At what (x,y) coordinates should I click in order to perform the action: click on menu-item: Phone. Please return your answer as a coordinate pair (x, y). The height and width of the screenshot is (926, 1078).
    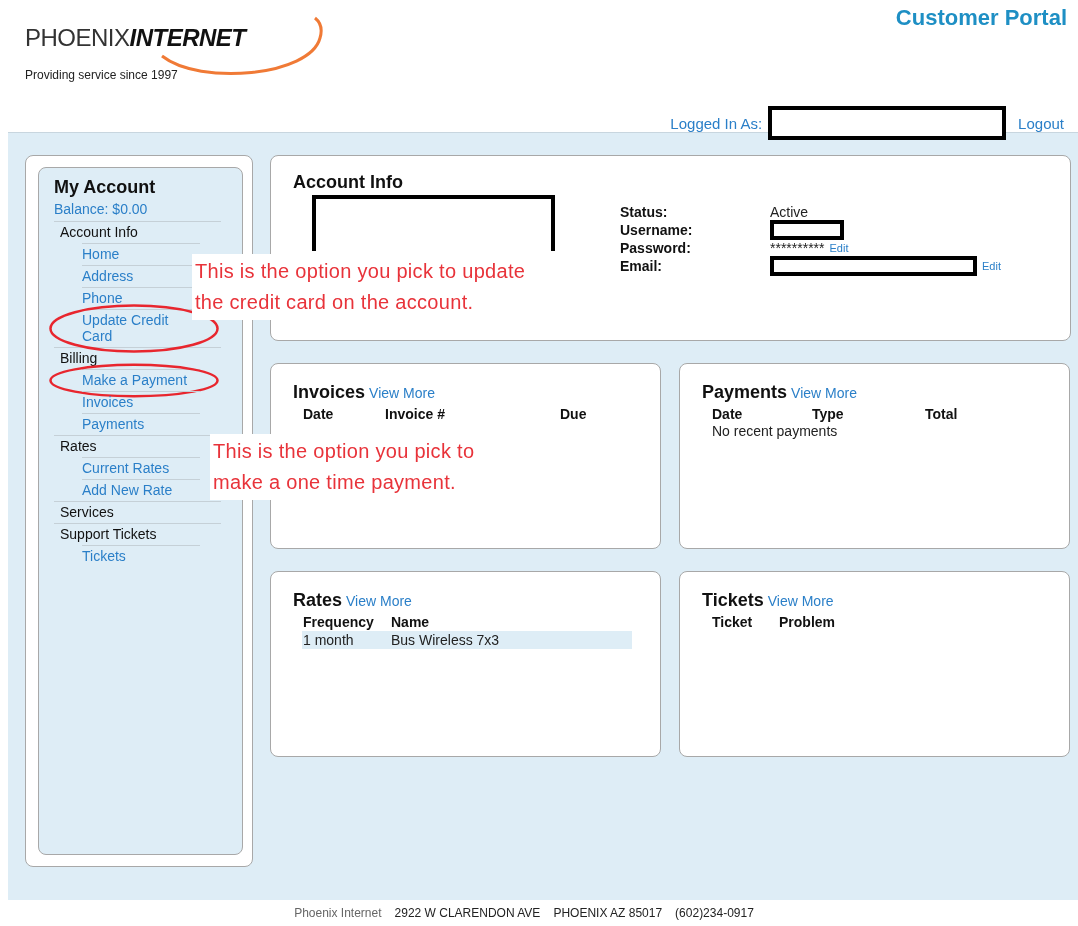
    Looking at the image, I should click on (102, 298).